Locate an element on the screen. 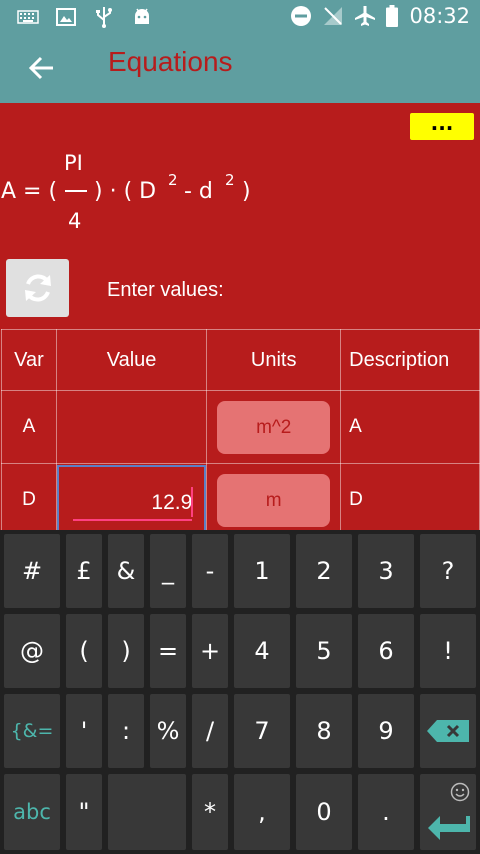  unit-button: m is located at coordinates (274, 500).